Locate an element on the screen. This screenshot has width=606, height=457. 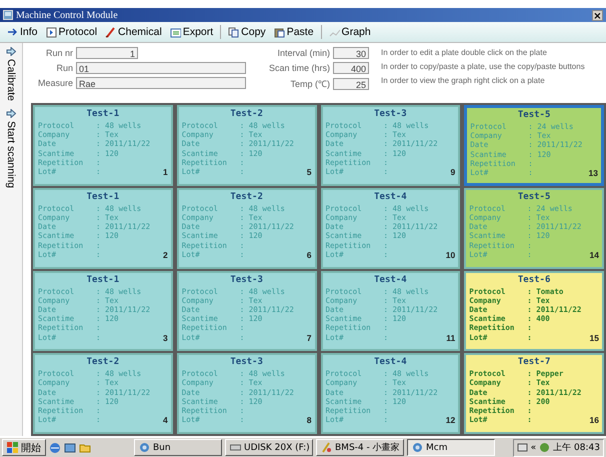
paste-button: Paste is located at coordinates (293, 32).